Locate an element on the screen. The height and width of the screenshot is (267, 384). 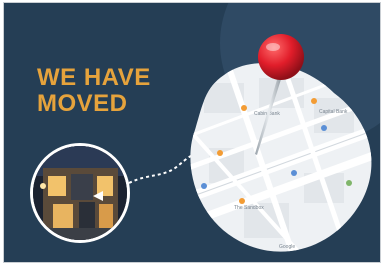
map-label-4: Google is located at coordinates (287, 247).